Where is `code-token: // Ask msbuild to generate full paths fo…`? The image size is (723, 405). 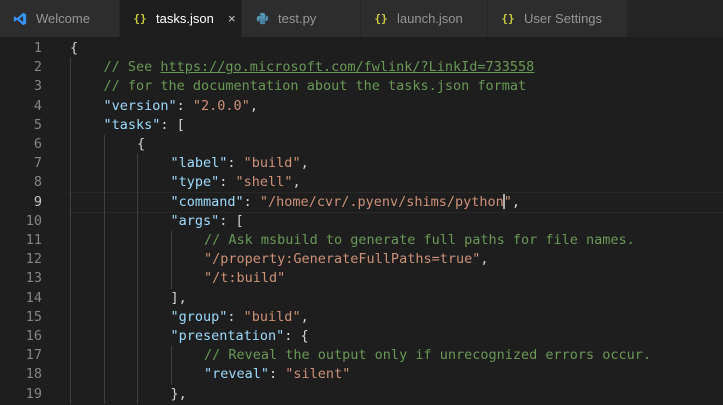 code-token: // Ask msbuild to generate full paths fo… is located at coordinates (419, 240).